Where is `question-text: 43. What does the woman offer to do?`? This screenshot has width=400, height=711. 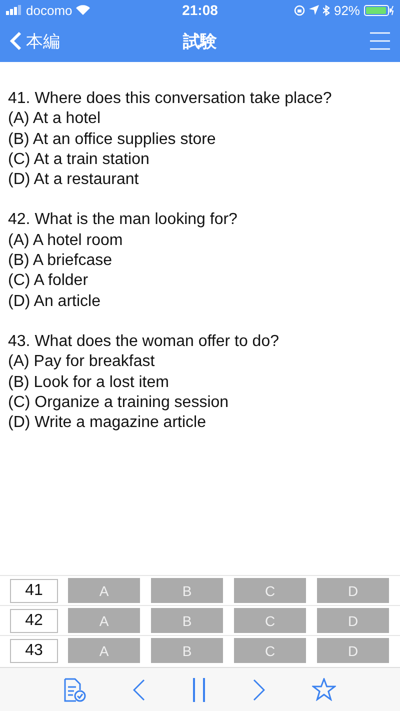
question-text: 43. What does the woman offer to do? is located at coordinates (144, 342).